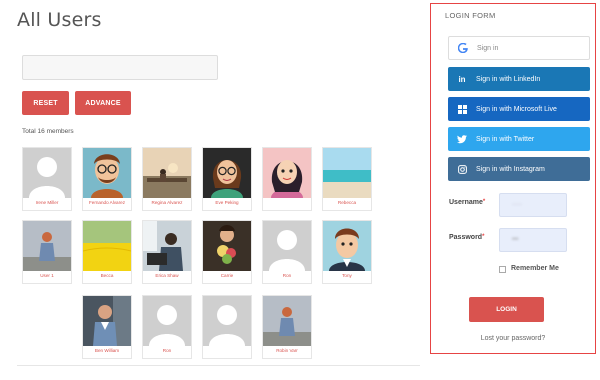  I want to click on member-count: Total 16 members, so click(48, 131).